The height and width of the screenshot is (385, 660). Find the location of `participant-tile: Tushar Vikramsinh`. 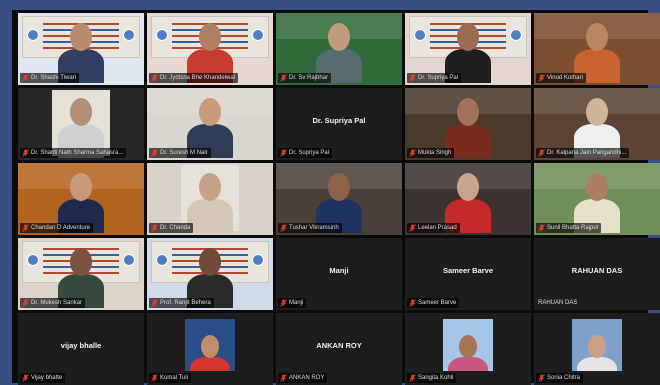

participant-tile: Tushar Vikramsinh is located at coordinates (339, 199).